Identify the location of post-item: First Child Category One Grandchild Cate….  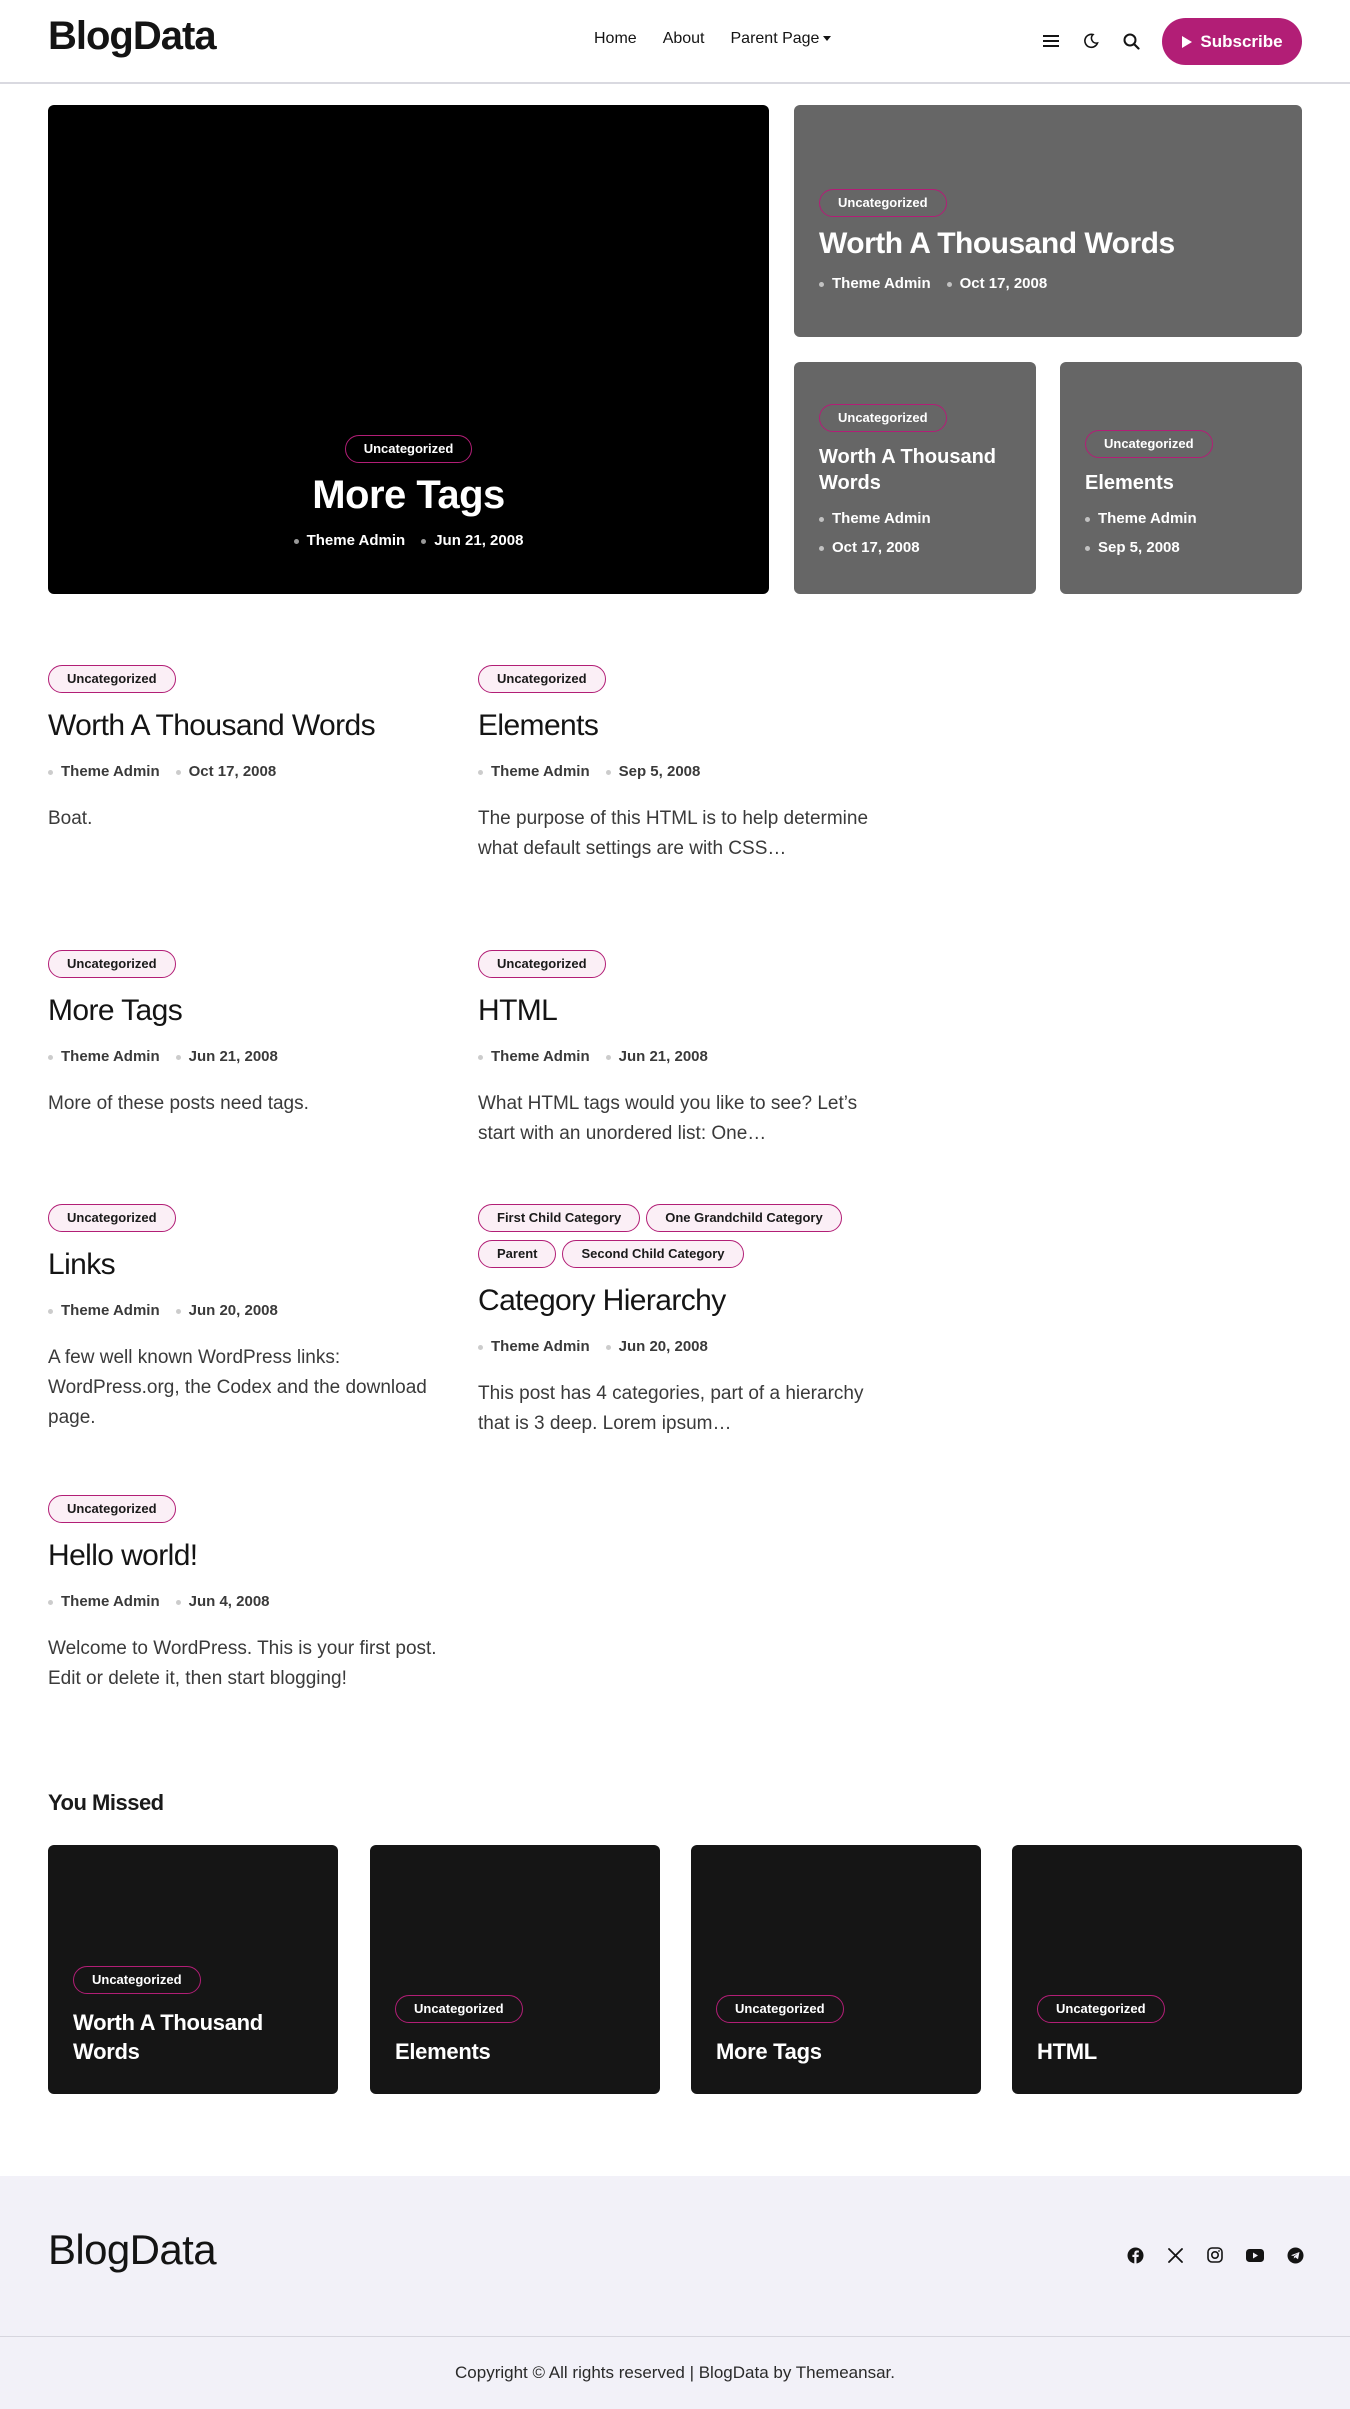
(688, 1321).